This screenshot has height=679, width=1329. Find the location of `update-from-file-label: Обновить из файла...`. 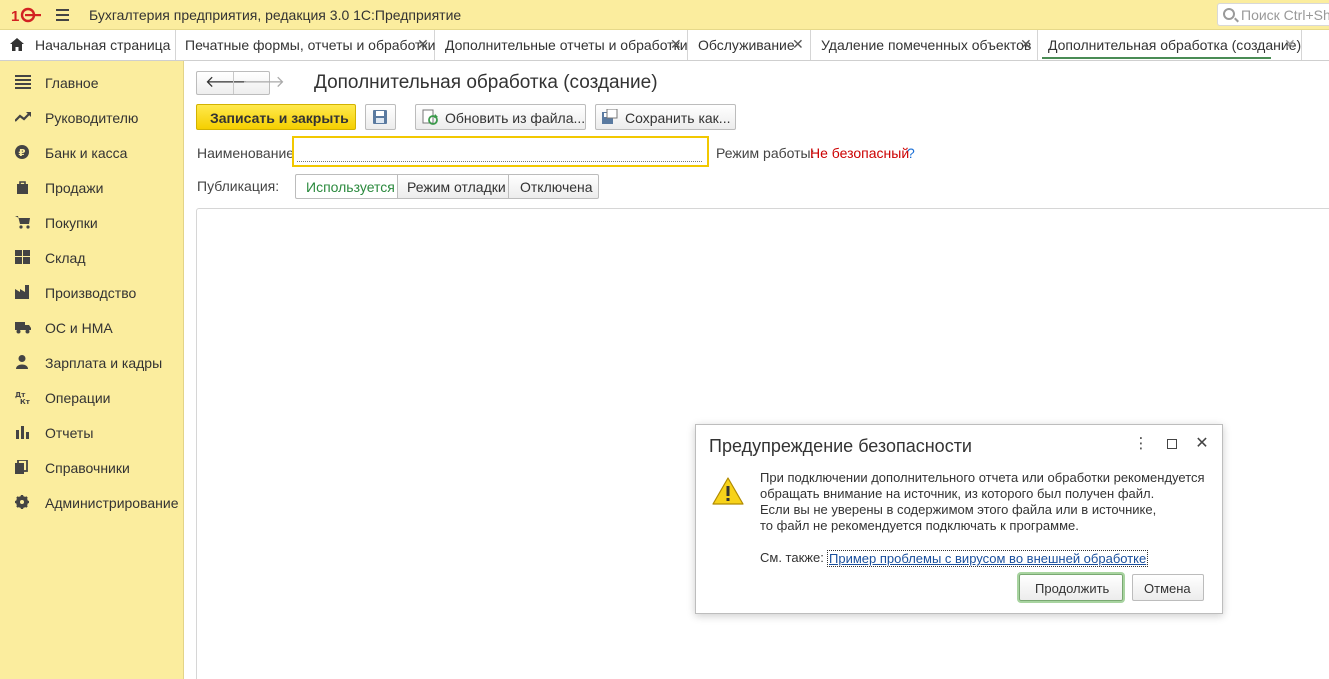

update-from-file-label: Обновить из файла... is located at coordinates (515, 118).